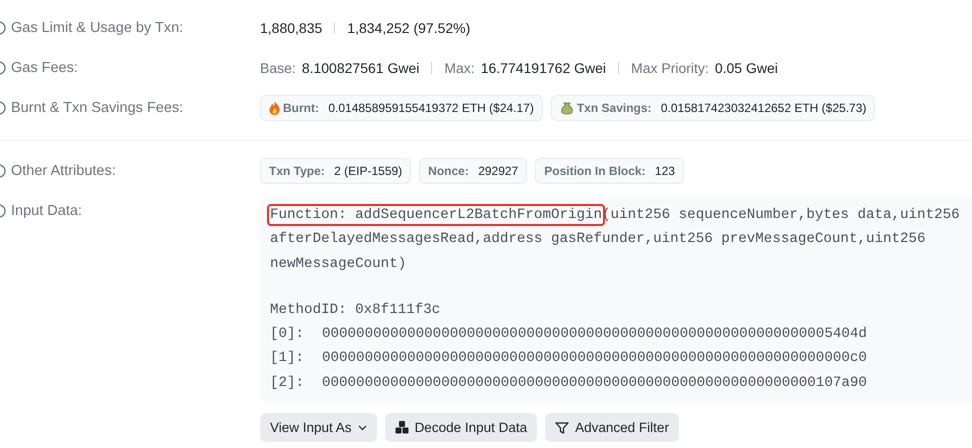  Describe the element at coordinates (670, 68) in the screenshot. I see `fee-label: Max Priority:` at that location.